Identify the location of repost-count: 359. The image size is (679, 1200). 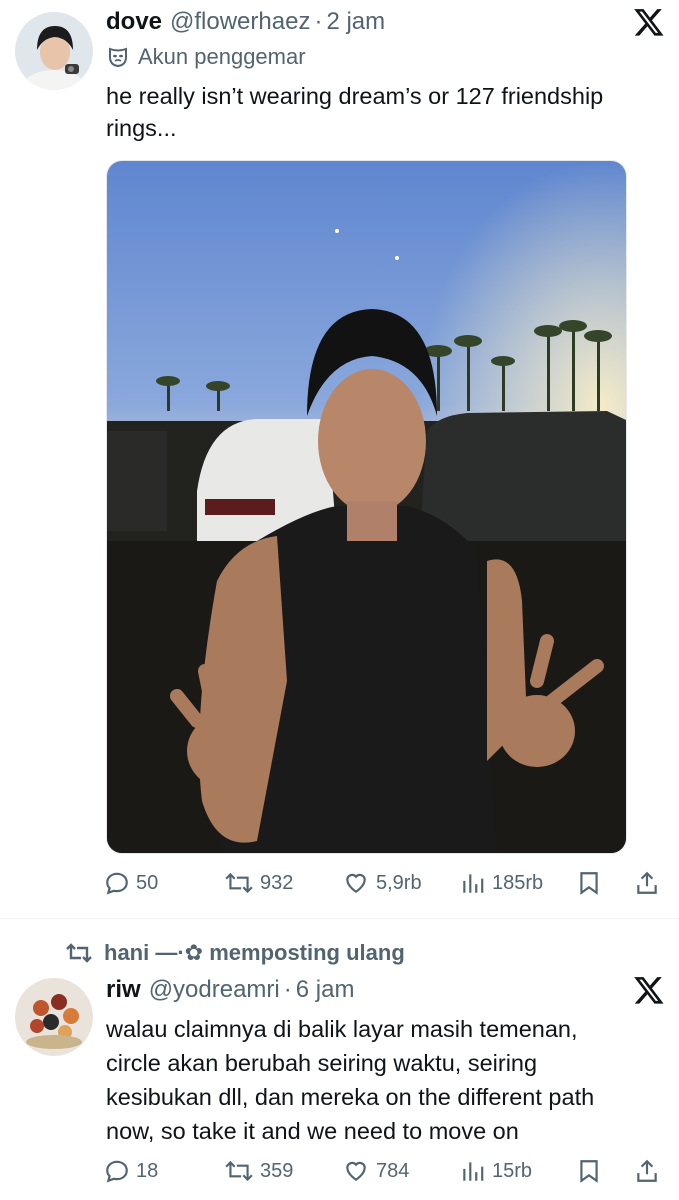
(277, 1170).